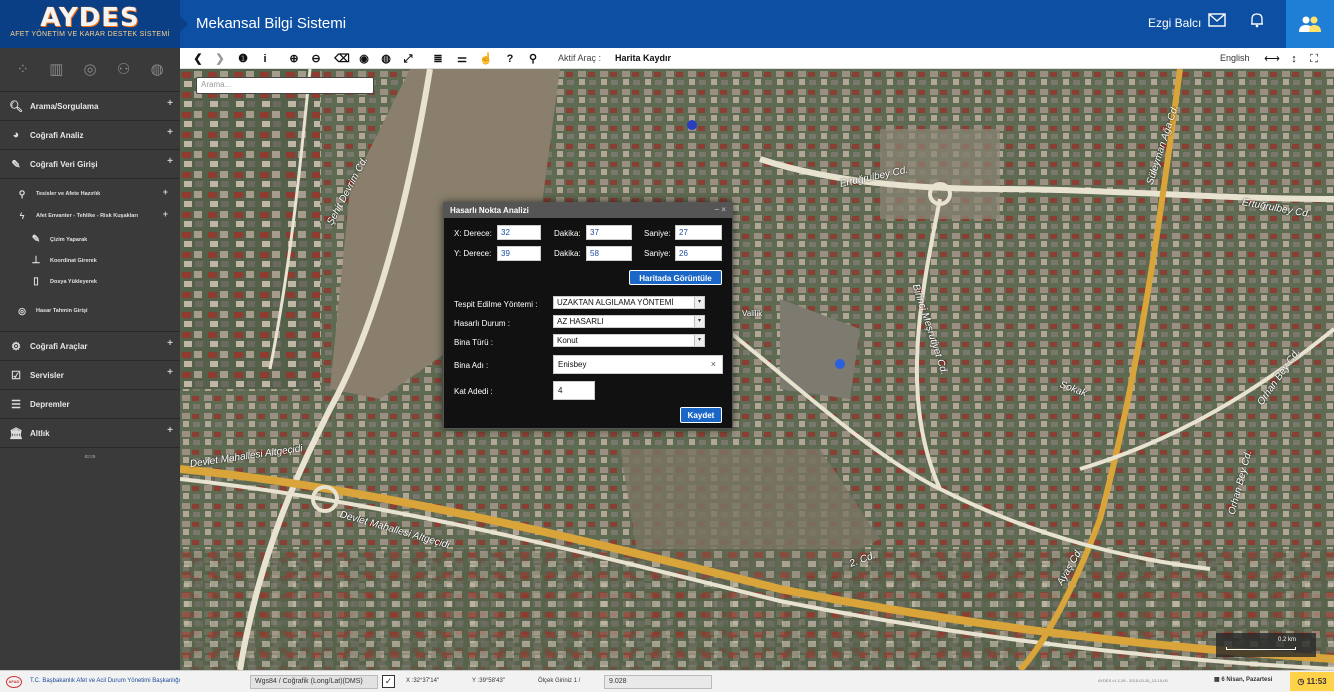  What do you see at coordinates (572, 364) in the screenshot?
I see `building-name-value: Enisbey` at bounding box center [572, 364].